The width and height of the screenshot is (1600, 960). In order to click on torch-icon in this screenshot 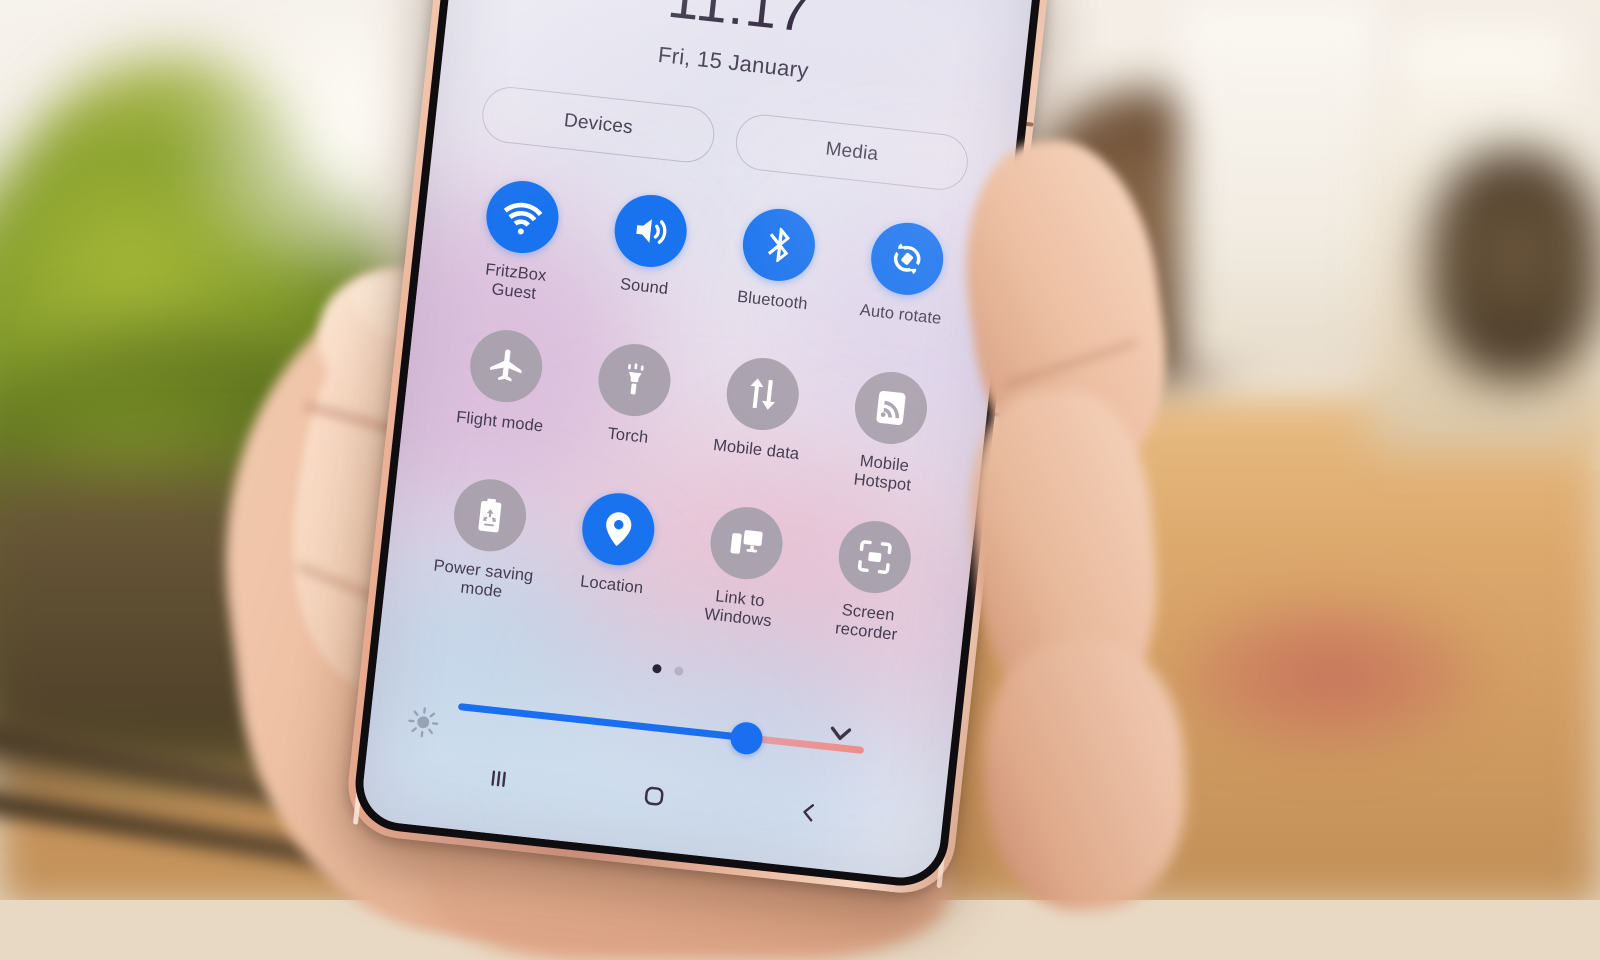, I will do `click(633, 379)`.